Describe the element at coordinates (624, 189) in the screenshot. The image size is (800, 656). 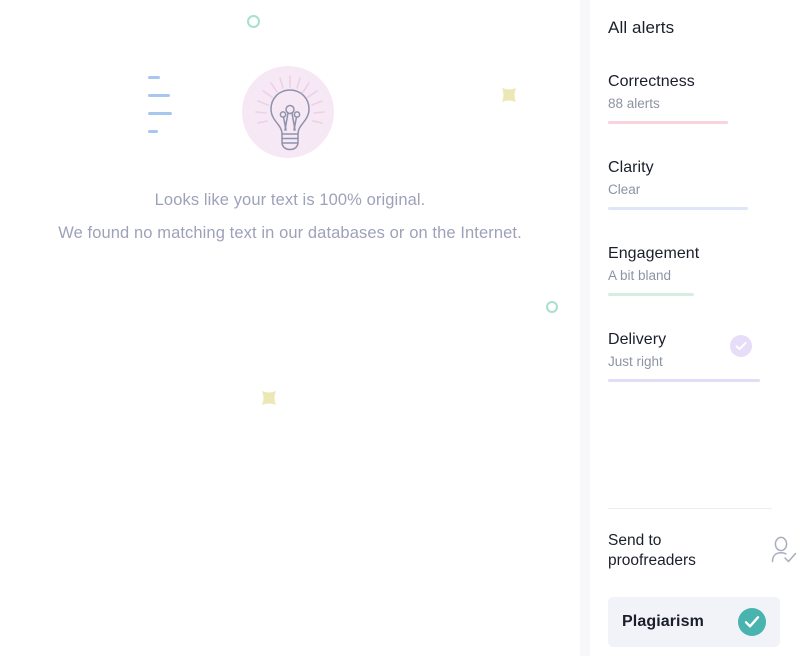
I see `category-status: Clear` at that location.